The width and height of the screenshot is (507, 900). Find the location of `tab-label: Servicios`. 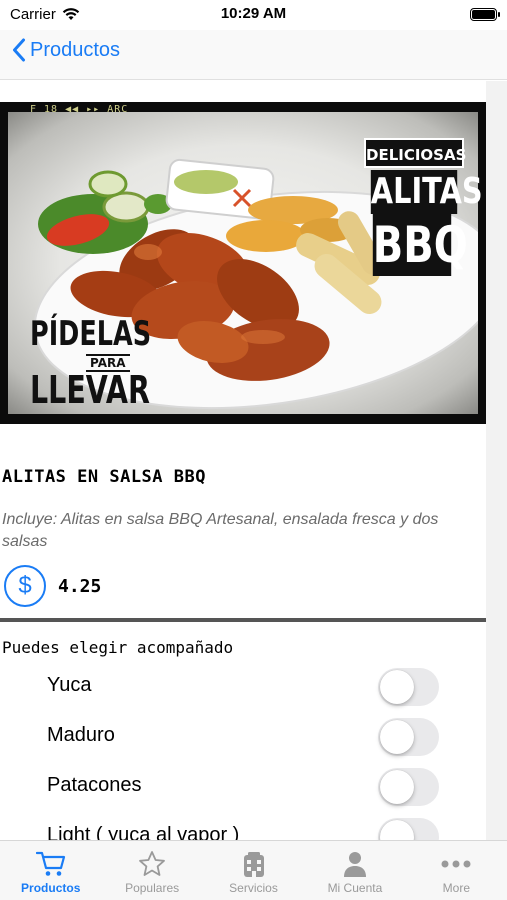

tab-label: Servicios is located at coordinates (253, 888).